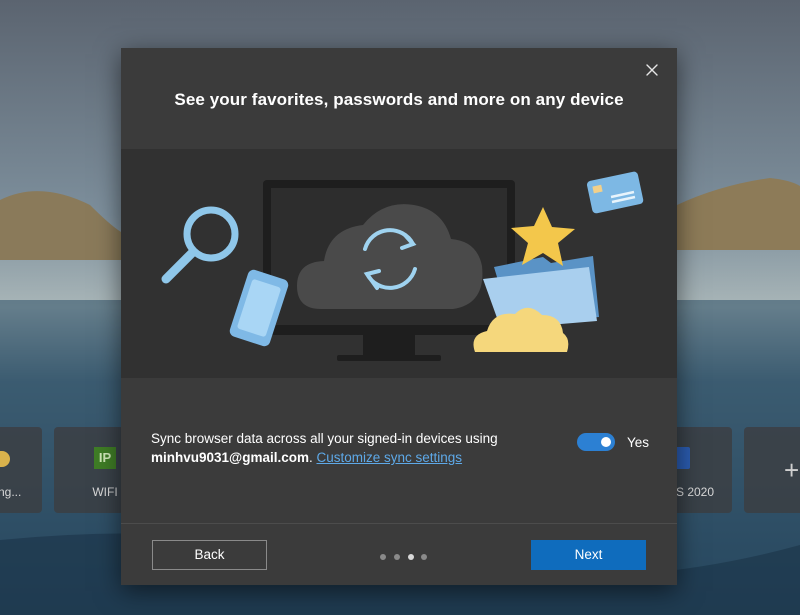 This screenshot has width=800, height=615. Describe the element at coordinates (588, 555) in the screenshot. I see `next-button: Next` at that location.